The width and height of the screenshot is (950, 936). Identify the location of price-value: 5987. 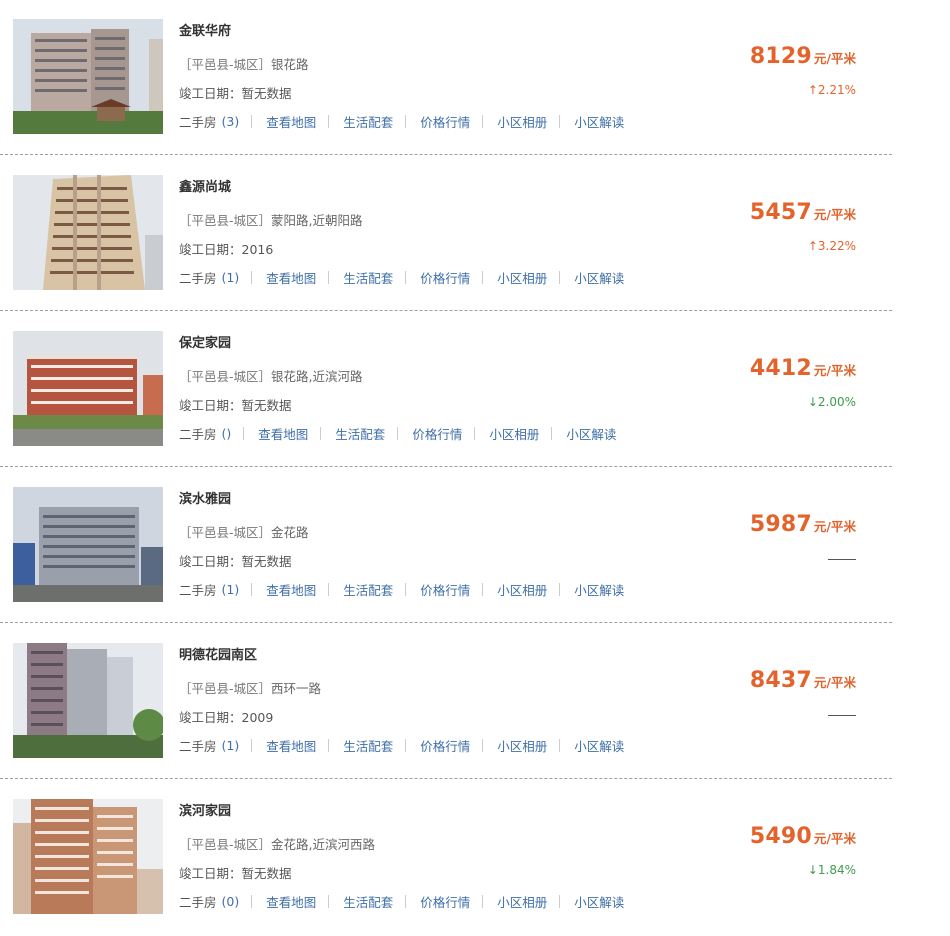
(780, 524).